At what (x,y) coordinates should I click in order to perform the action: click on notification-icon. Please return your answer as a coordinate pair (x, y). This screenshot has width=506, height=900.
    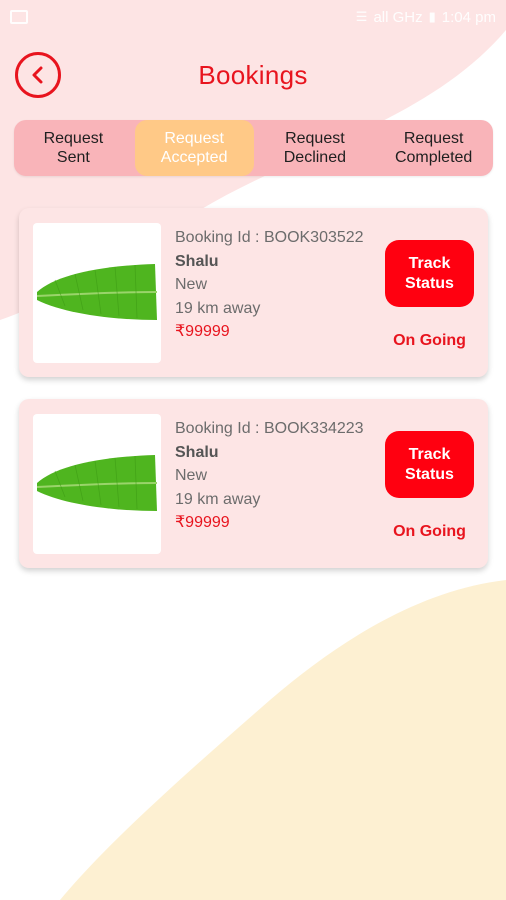
    Looking at the image, I should click on (19, 17).